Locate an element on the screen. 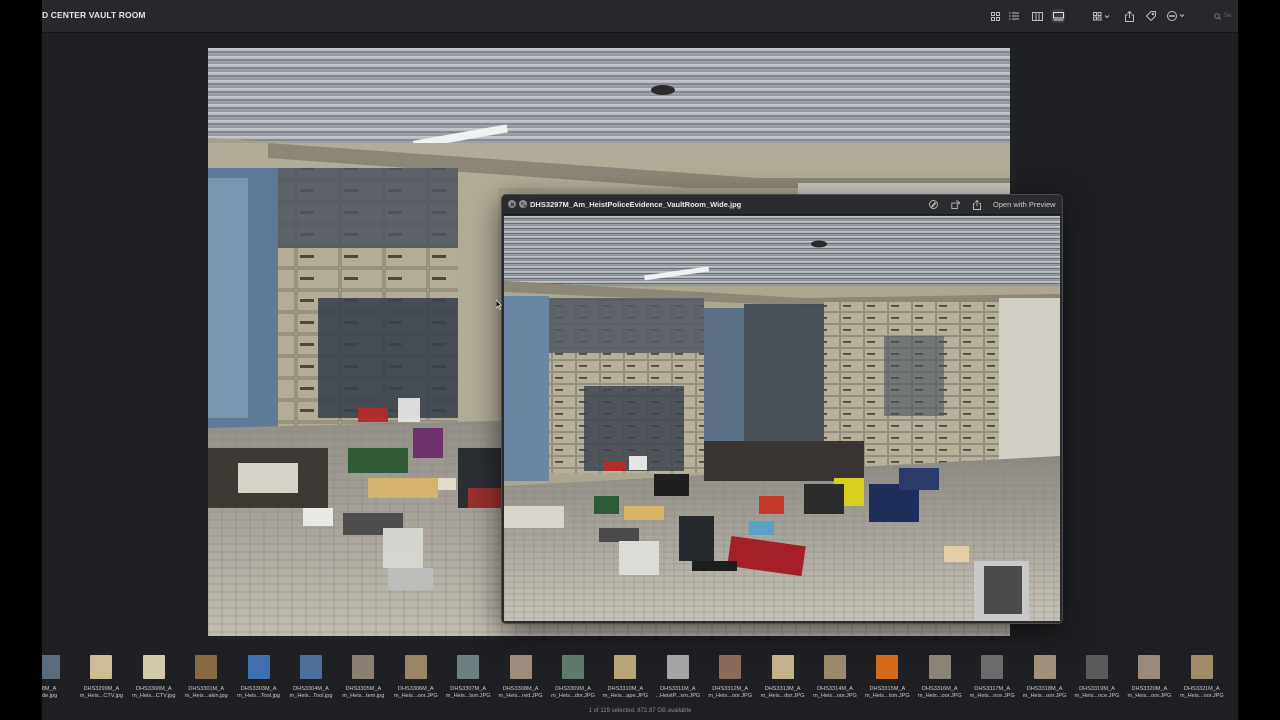 The image size is (1280, 720). filmstrip-thumbnail: DHS3303M_A m_Heis...Tool.jpg is located at coordinates (259, 675).